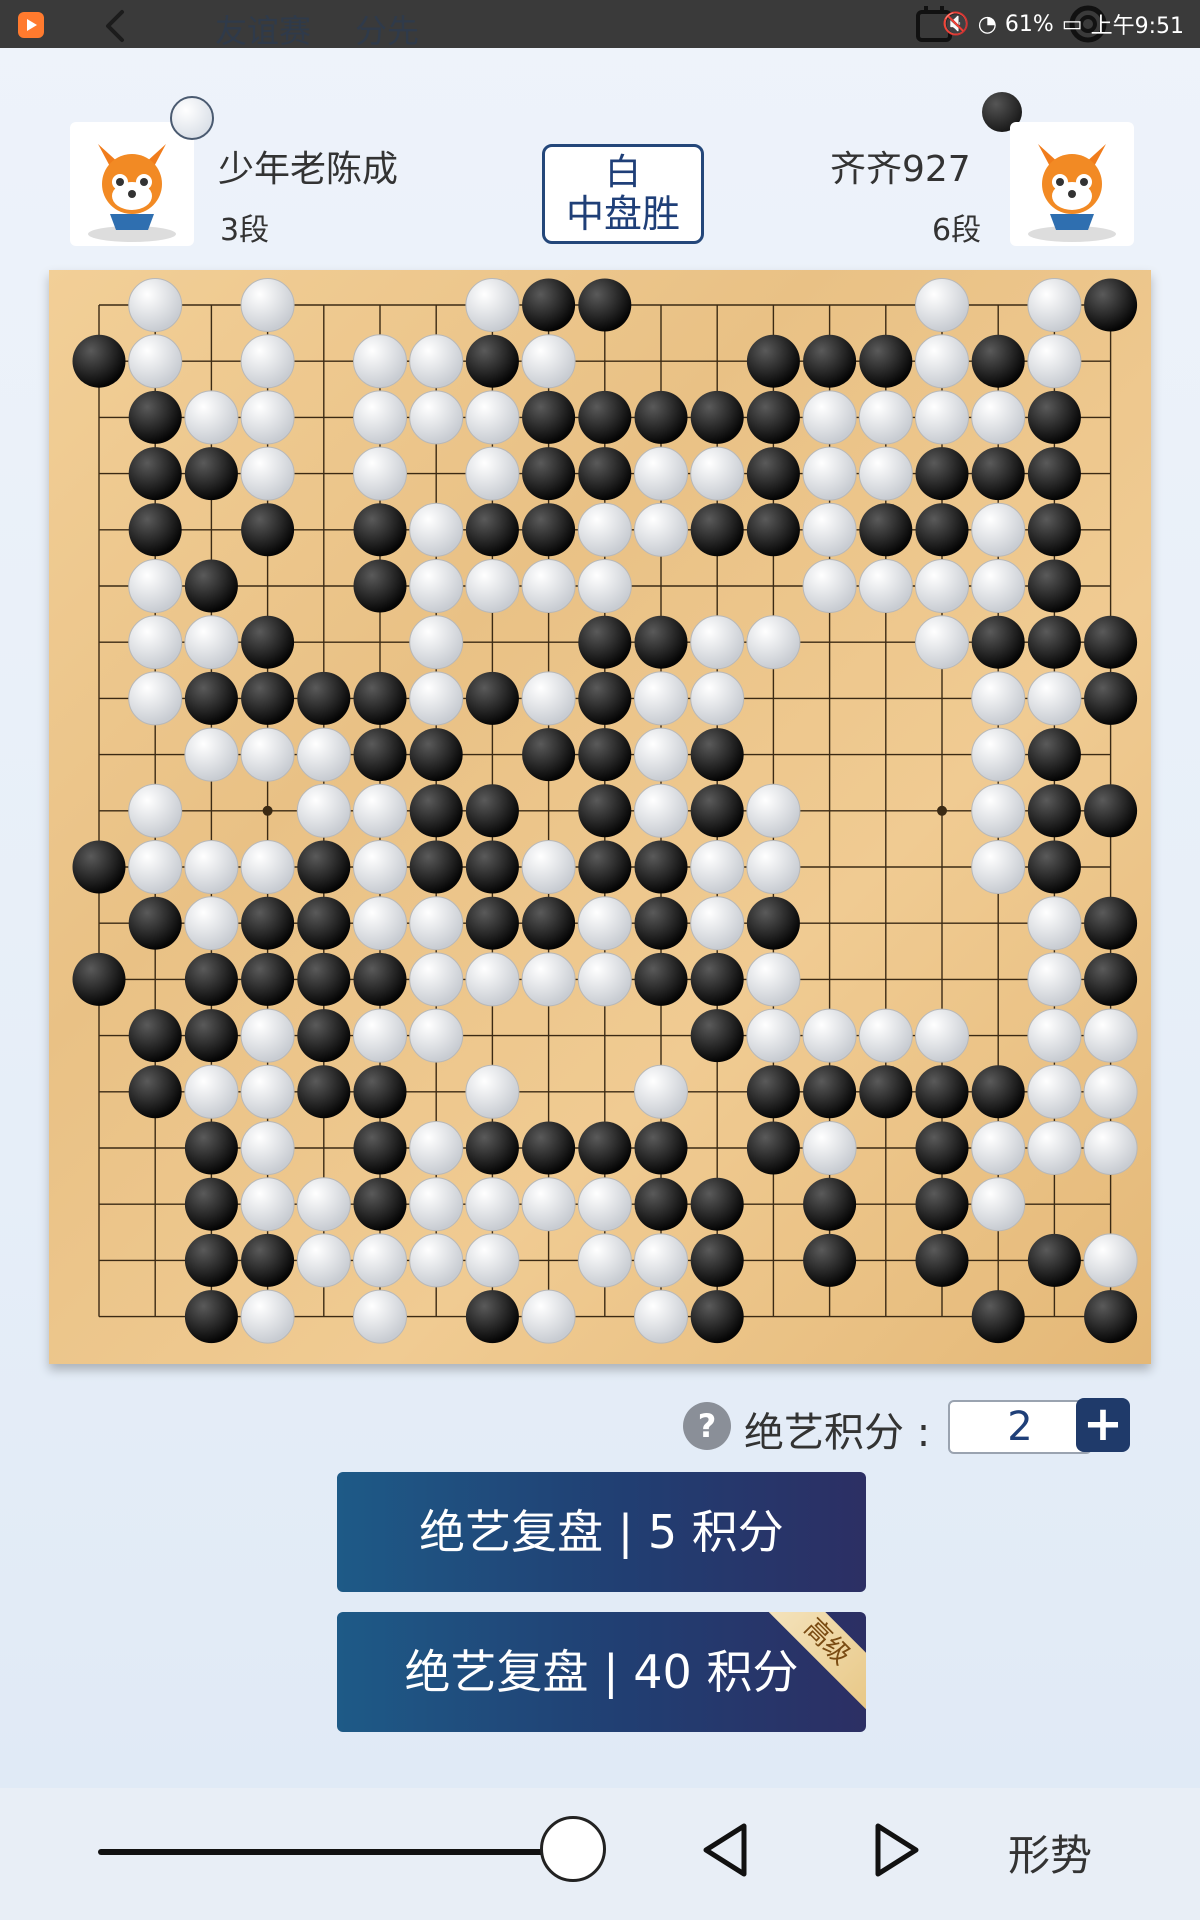 This screenshot has width=1200, height=1920. What do you see at coordinates (337, 1852) in the screenshot?
I see `move-slider-track` at bounding box center [337, 1852].